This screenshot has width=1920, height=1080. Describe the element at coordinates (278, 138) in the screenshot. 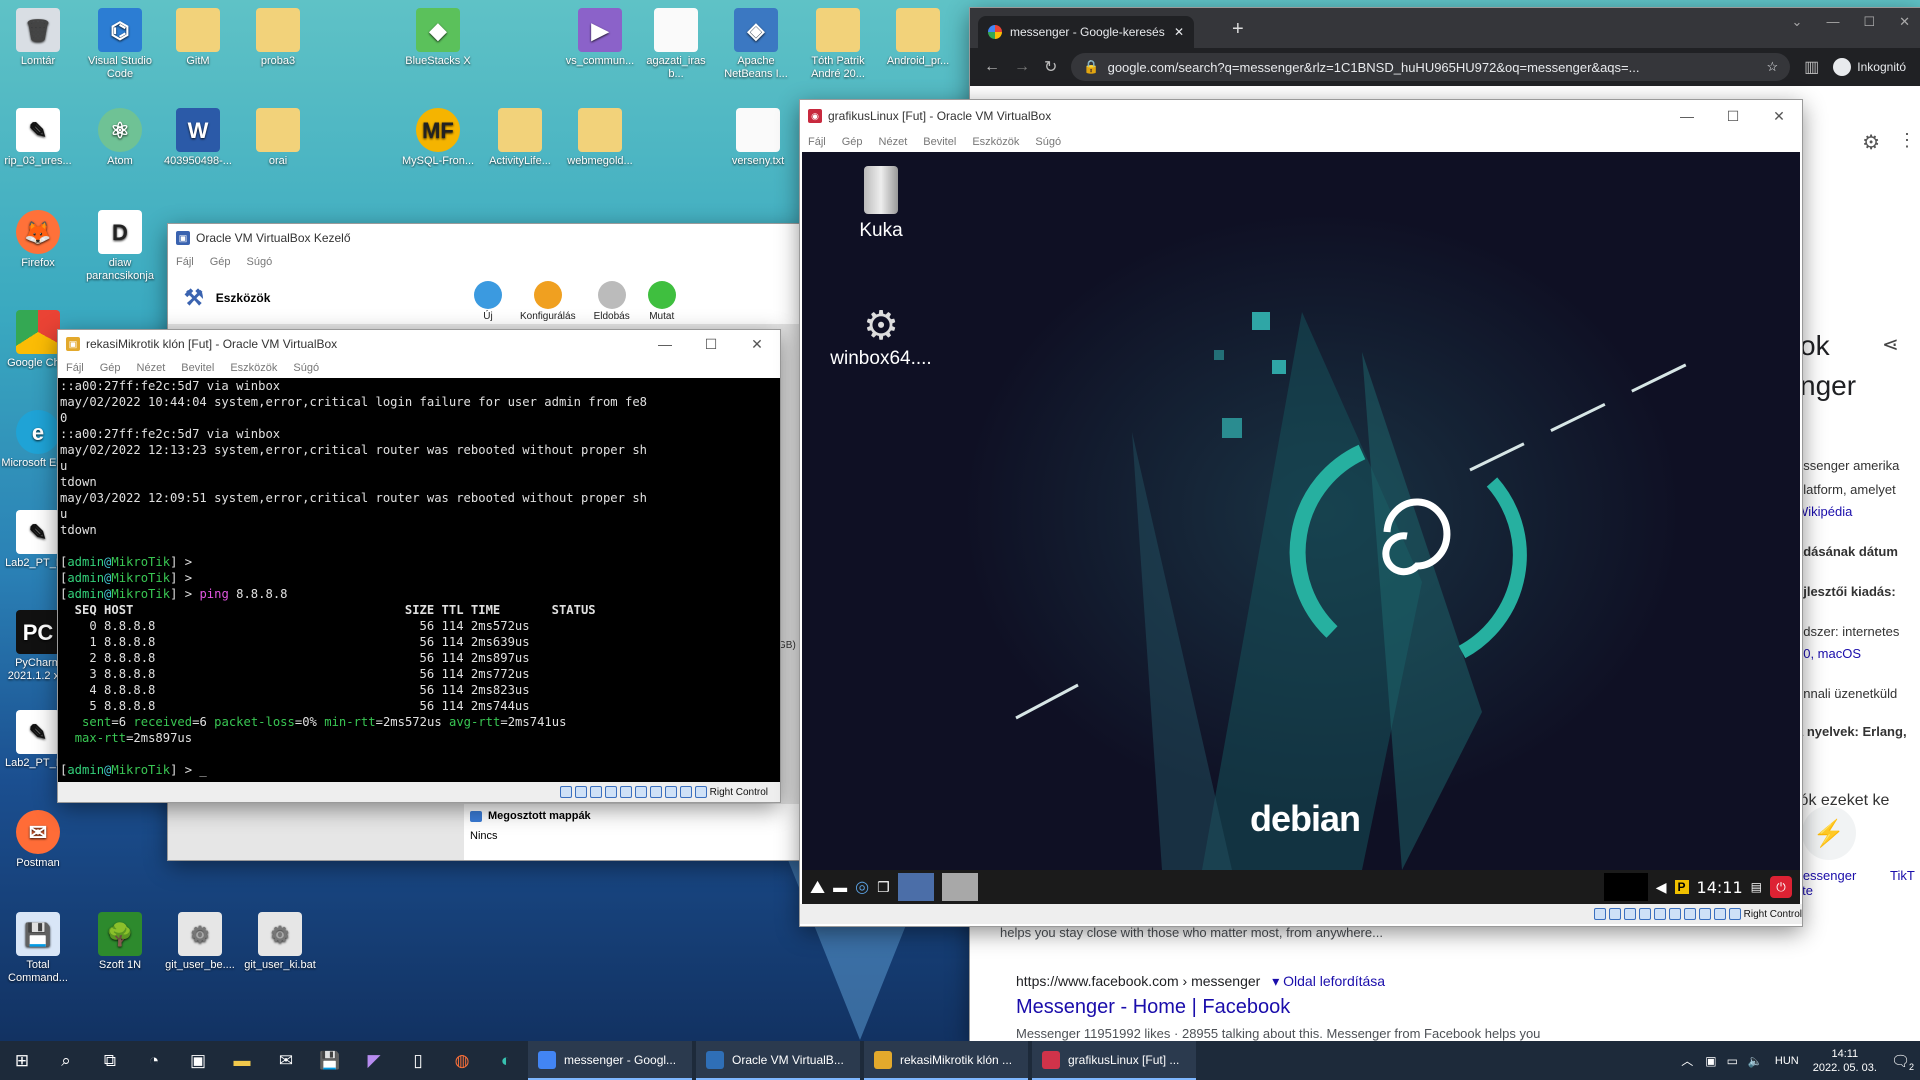

I see `desktop-icon: orai` at that location.